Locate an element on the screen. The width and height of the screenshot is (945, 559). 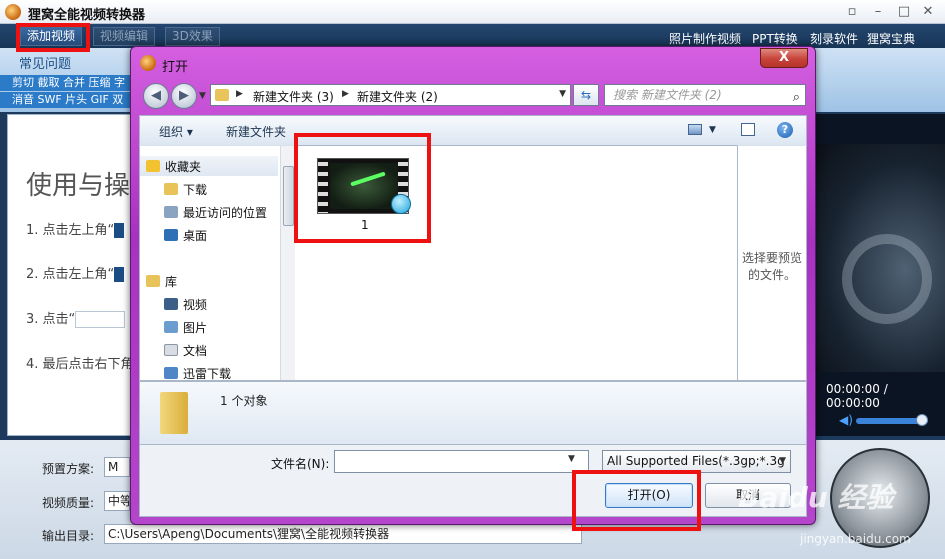
nav-recent: 最近访问的位置 is located at coordinates (215, 212).